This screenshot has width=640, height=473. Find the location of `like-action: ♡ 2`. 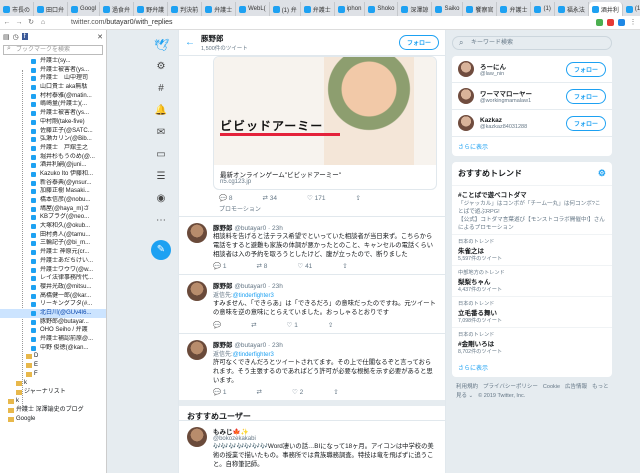

like-action: ♡ 2 is located at coordinates (297, 392).